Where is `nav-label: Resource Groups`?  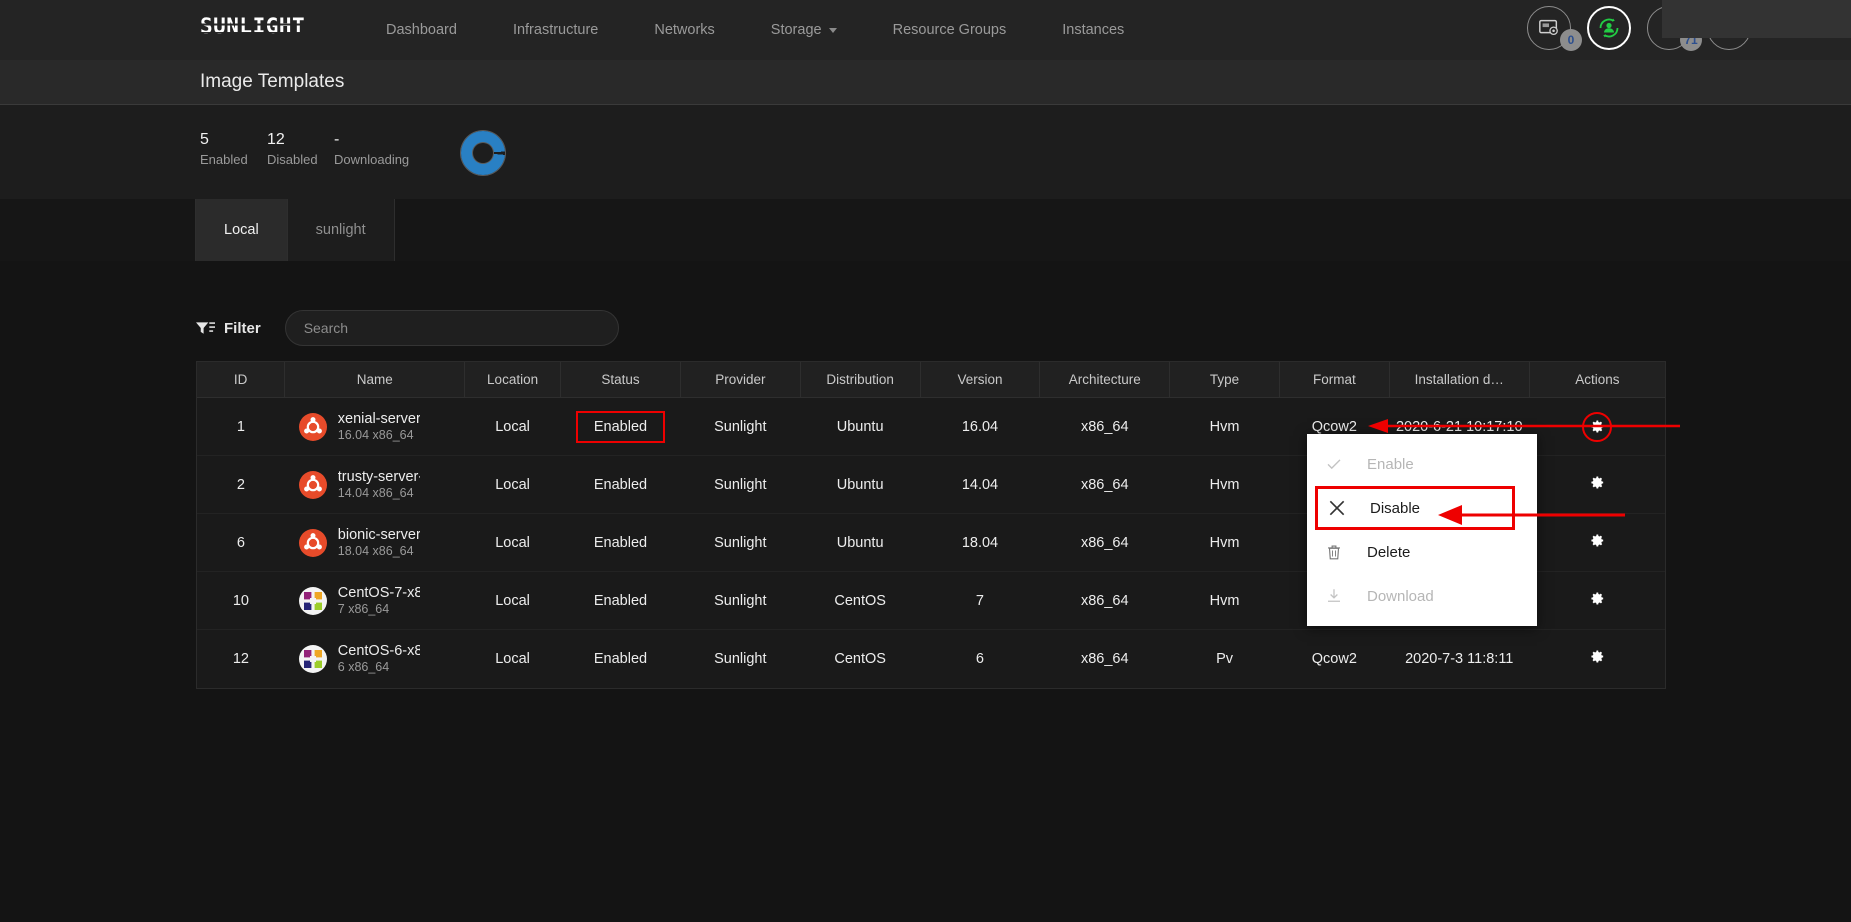 nav-label: Resource Groups is located at coordinates (949, 30).